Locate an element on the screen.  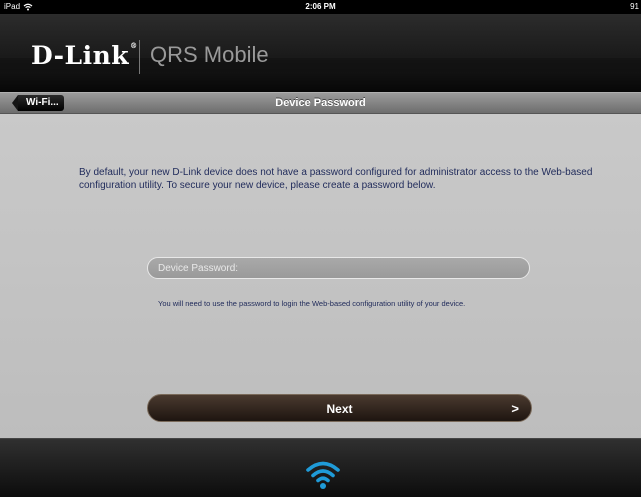
next-arrow-icon: > is located at coordinates (515, 408).